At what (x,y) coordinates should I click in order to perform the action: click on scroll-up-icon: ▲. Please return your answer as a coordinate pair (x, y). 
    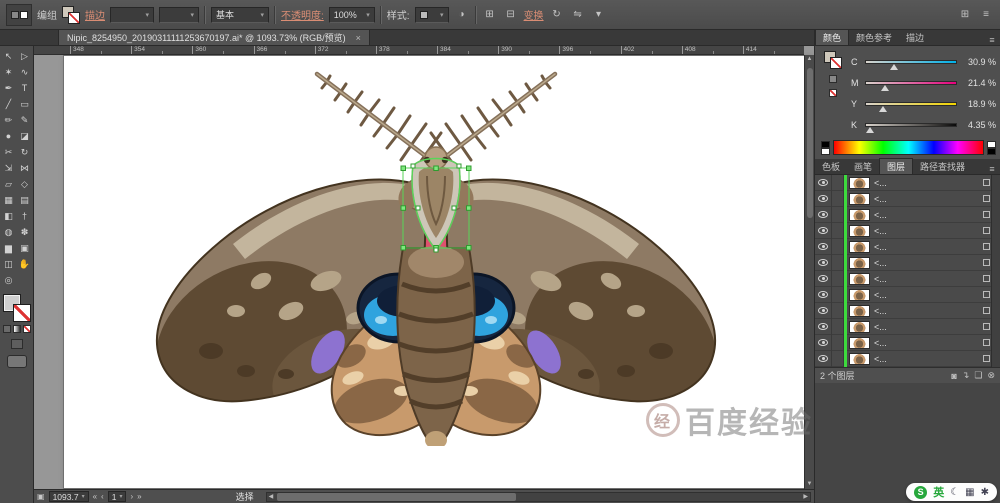
    Looking at the image, I should click on (810, 59).